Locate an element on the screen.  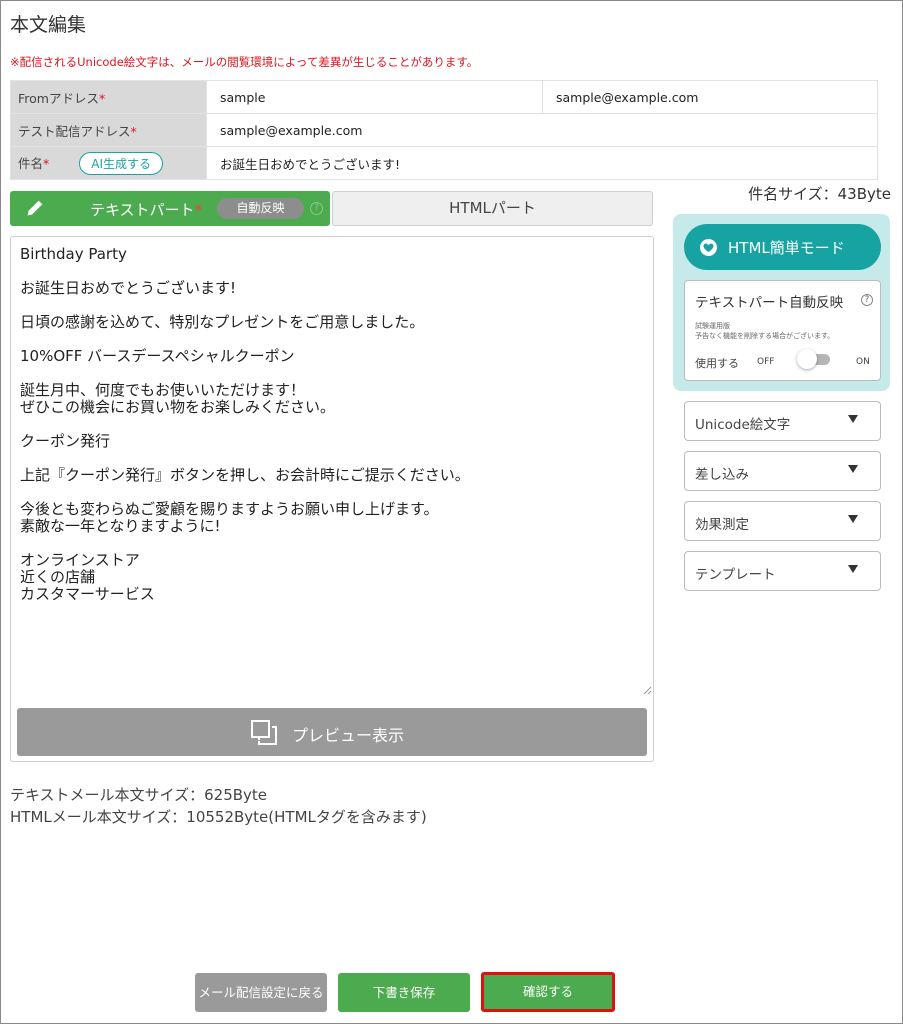
test-address-row: テスト配信アドレス* sample@example.com is located at coordinates (444, 130).